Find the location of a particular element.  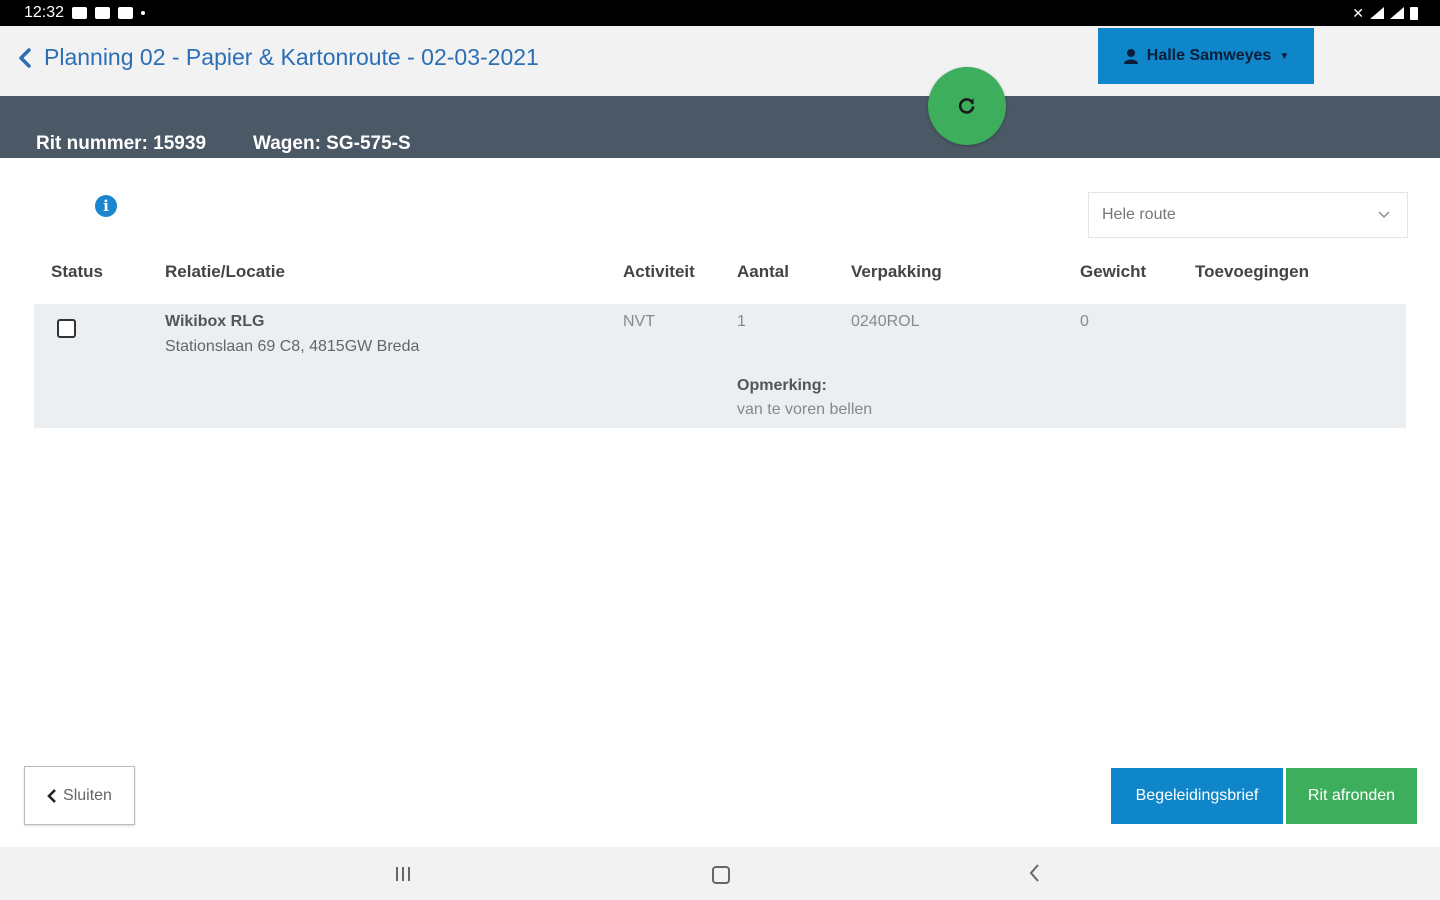

user-icon is located at coordinates (1130, 56).